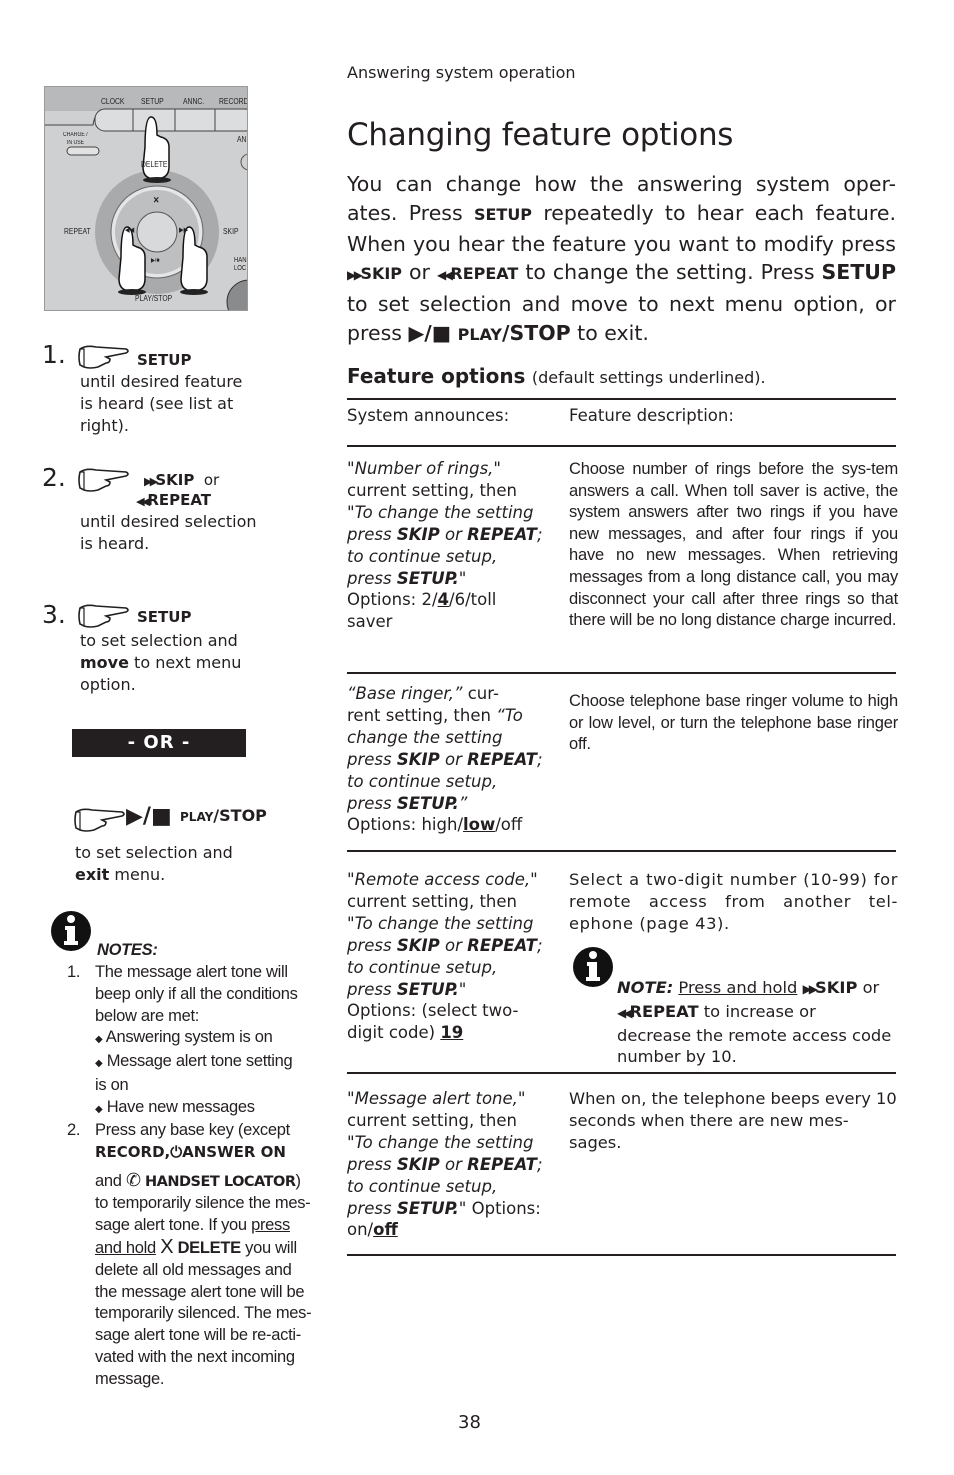 Image resolution: width=954 pixels, height=1475 pixels. Describe the element at coordinates (452, 579) in the screenshot. I see `text-line: press SETUP."` at that location.